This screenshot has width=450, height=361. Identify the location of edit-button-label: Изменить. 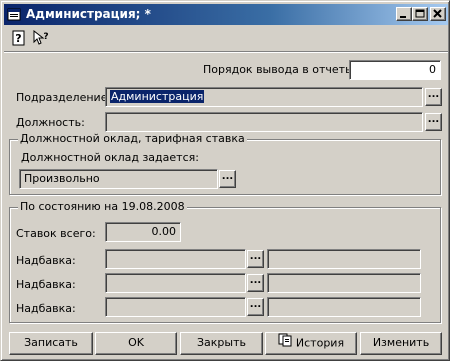
(401, 342).